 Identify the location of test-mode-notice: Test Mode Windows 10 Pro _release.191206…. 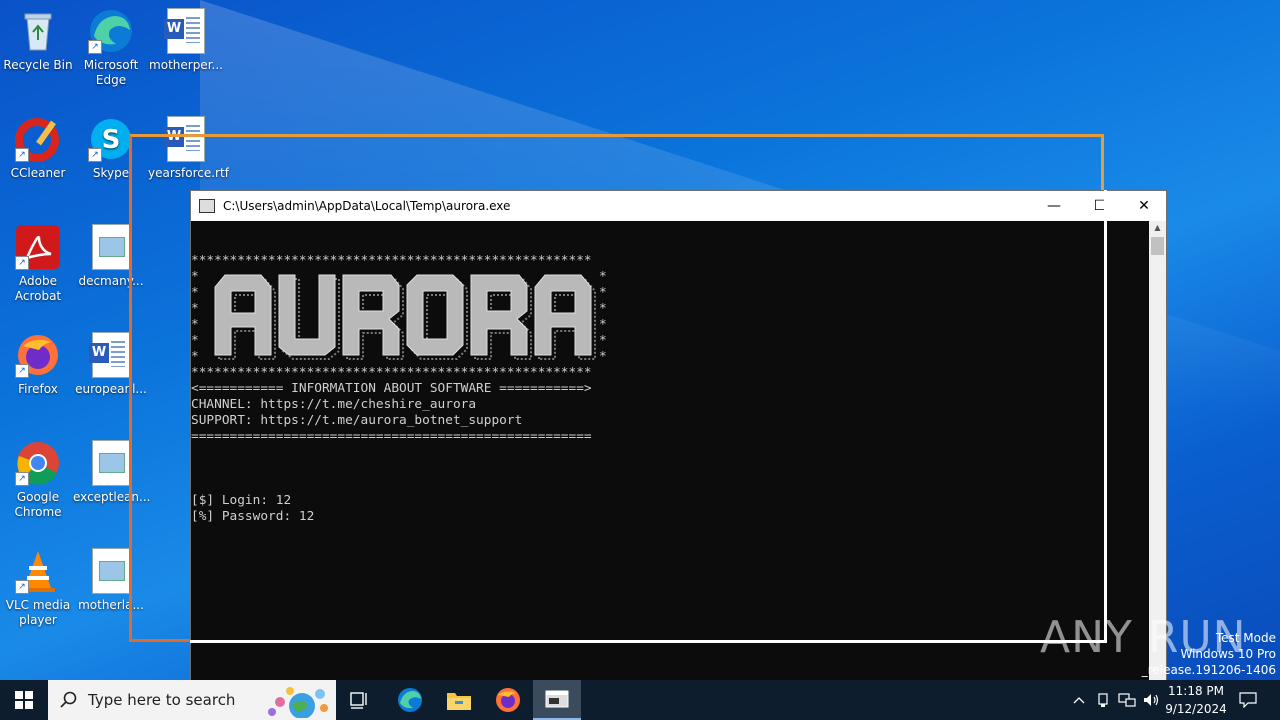
(1209, 654).